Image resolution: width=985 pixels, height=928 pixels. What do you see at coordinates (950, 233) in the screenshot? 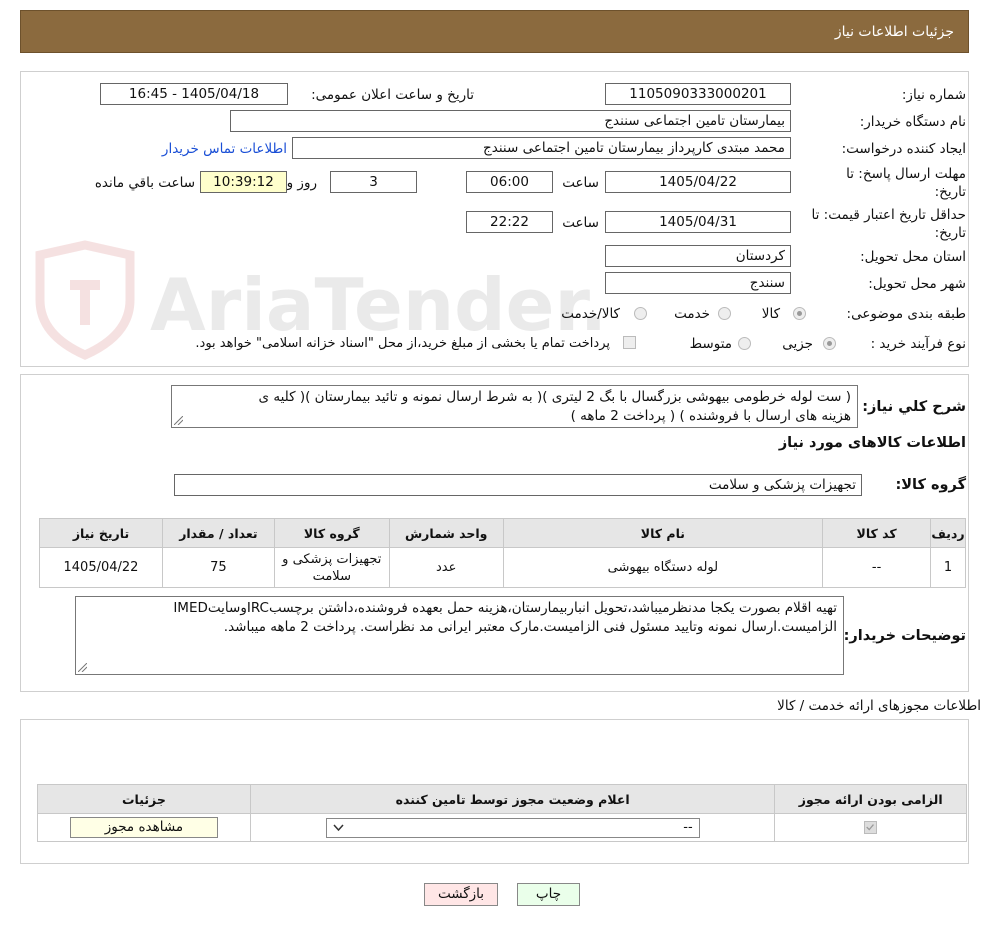
I see `validity-label-2: تاریخ:` at bounding box center [950, 233].